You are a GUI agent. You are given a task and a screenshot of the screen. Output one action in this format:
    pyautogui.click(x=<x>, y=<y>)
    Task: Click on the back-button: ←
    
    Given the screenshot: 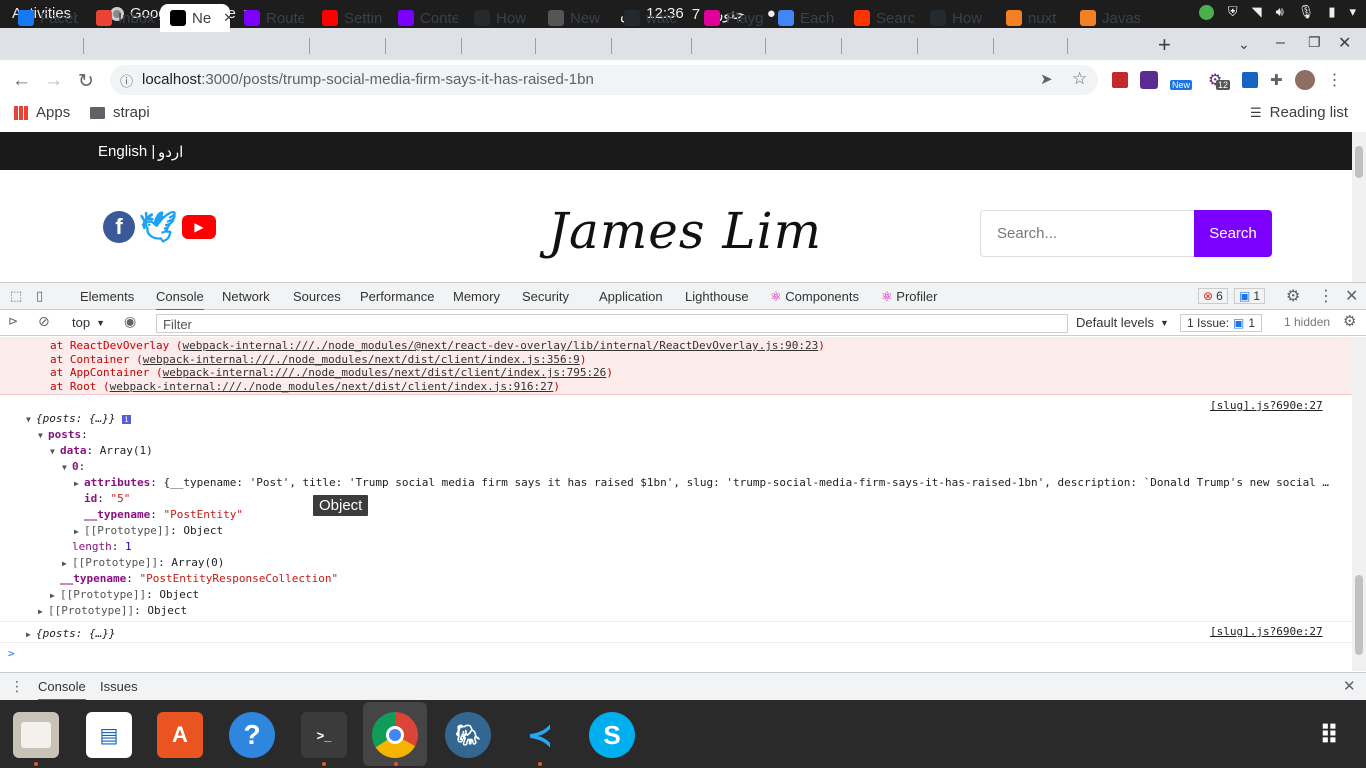 What is the action you would take?
    pyautogui.click(x=21, y=81)
    